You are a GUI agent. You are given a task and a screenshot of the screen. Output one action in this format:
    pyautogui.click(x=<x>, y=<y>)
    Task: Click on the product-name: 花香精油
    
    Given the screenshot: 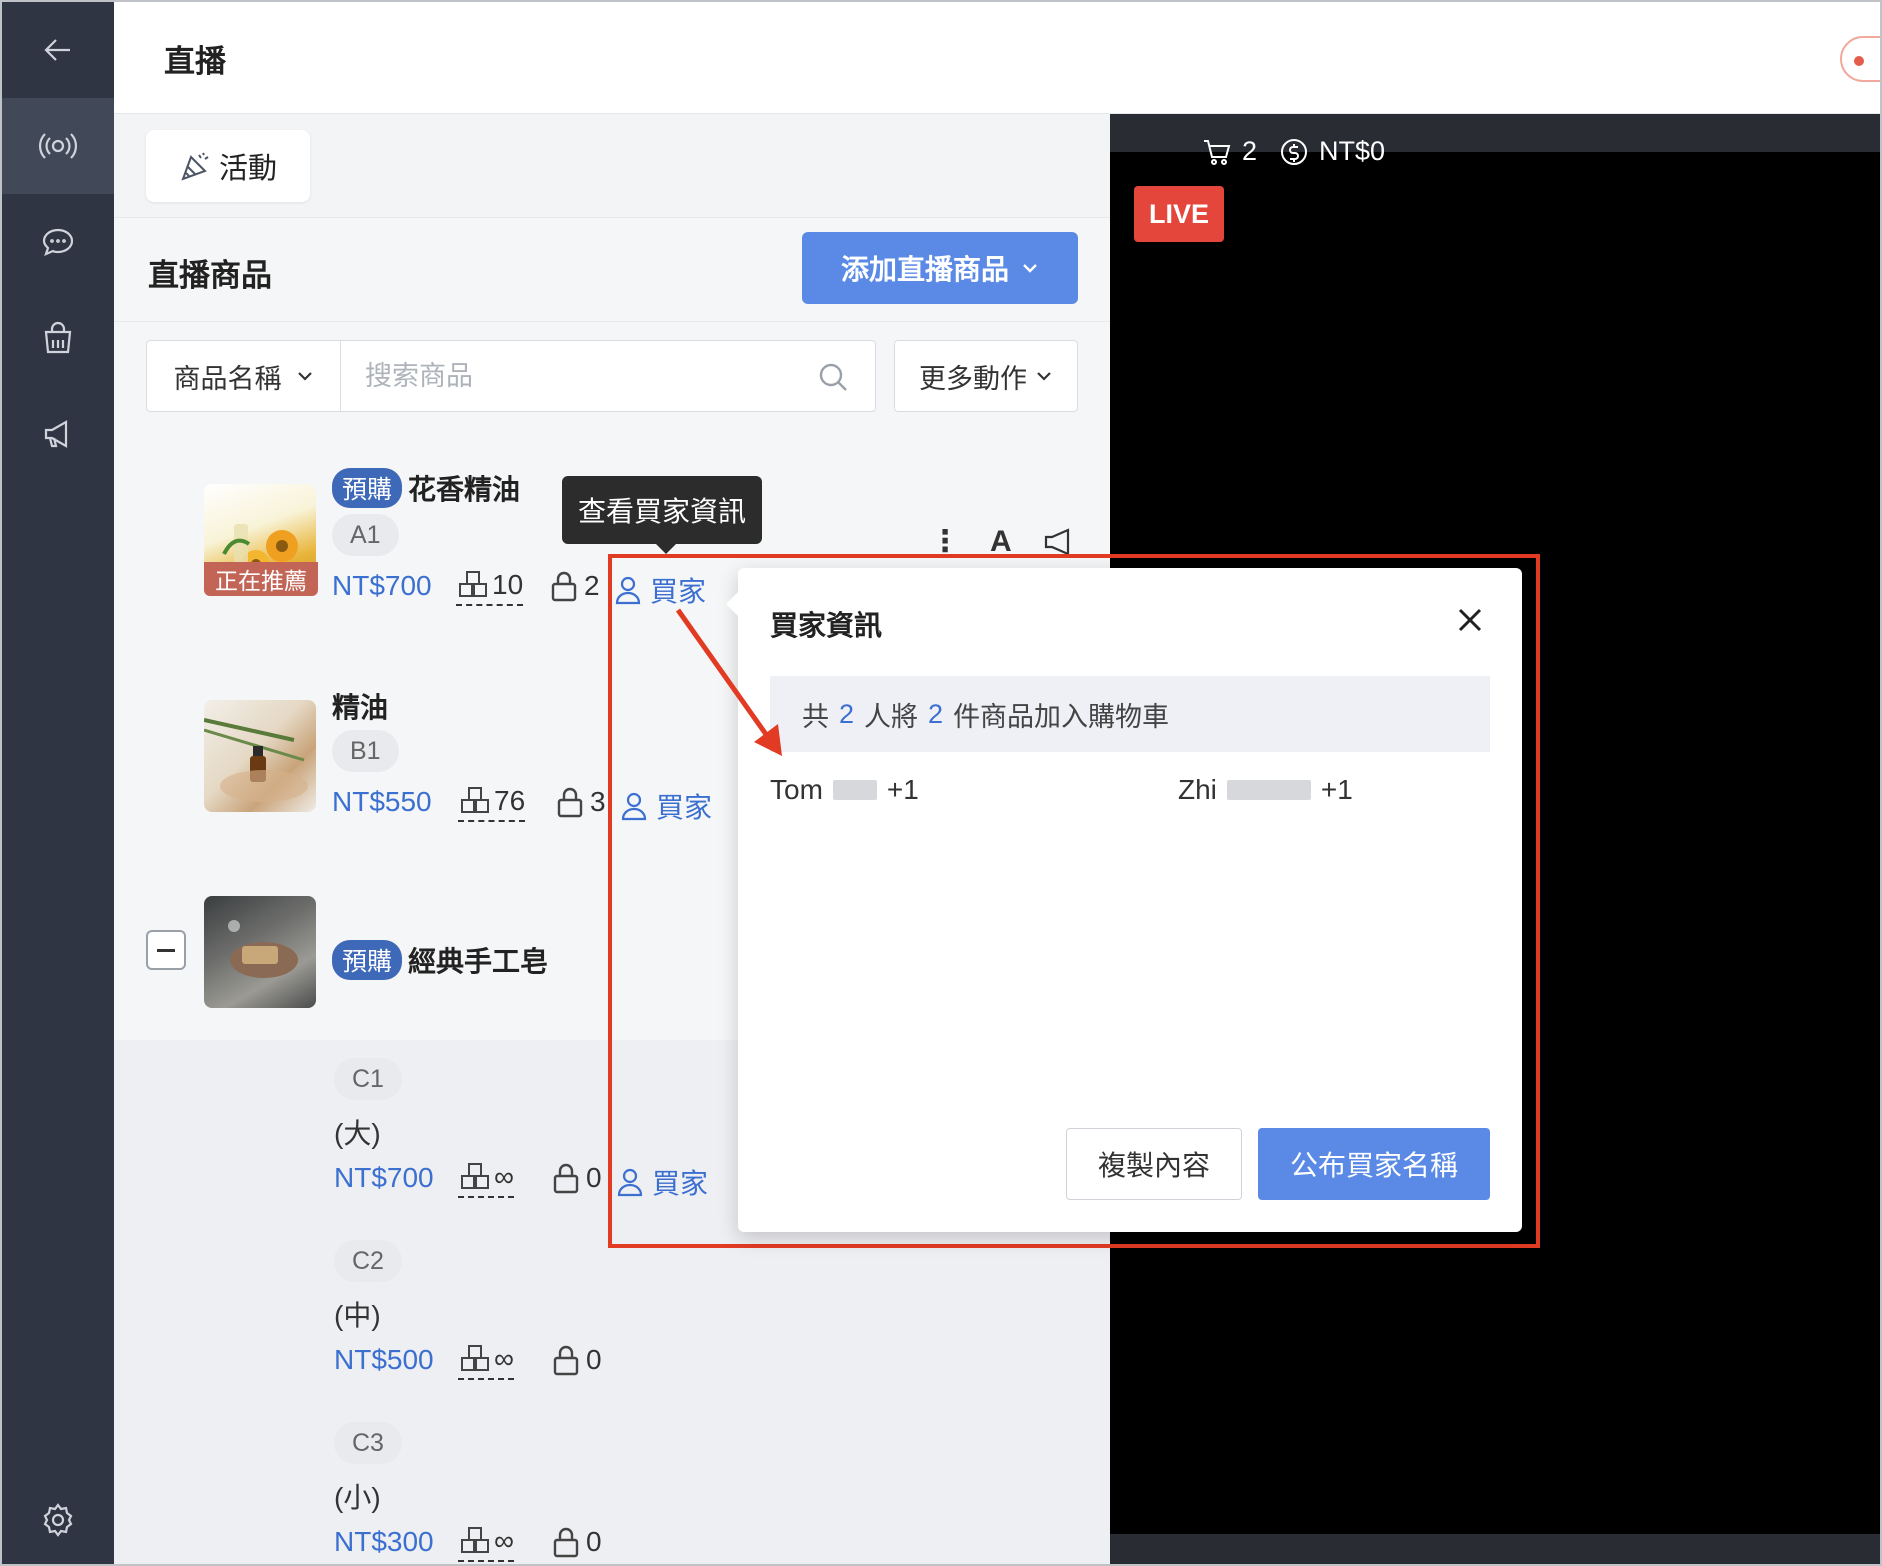 What is the action you would take?
    pyautogui.click(x=464, y=489)
    